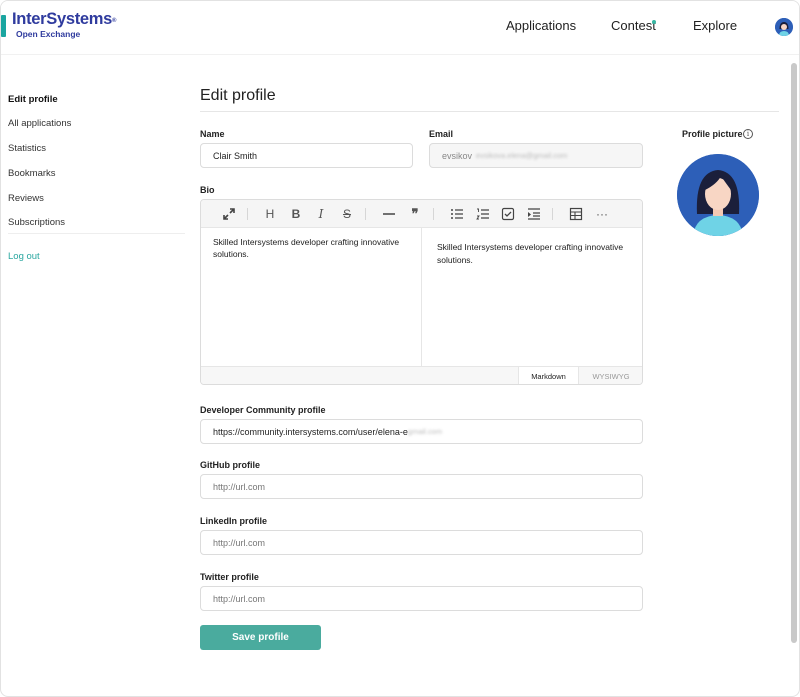 The image size is (800, 697). I want to click on title-divider, so click(489, 111).